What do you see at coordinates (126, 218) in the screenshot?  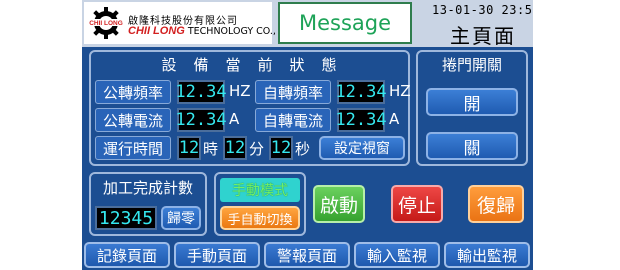 I see `counter-value: 12345` at bounding box center [126, 218].